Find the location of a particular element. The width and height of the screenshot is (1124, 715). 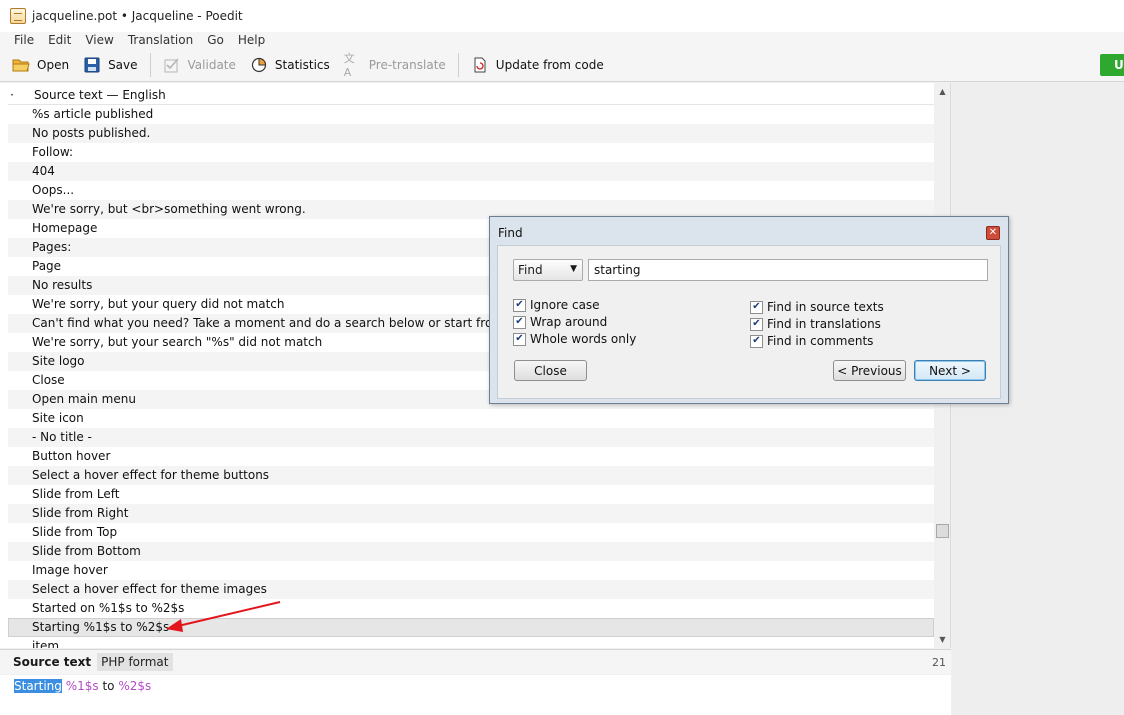

next-button: Next > is located at coordinates (950, 370).